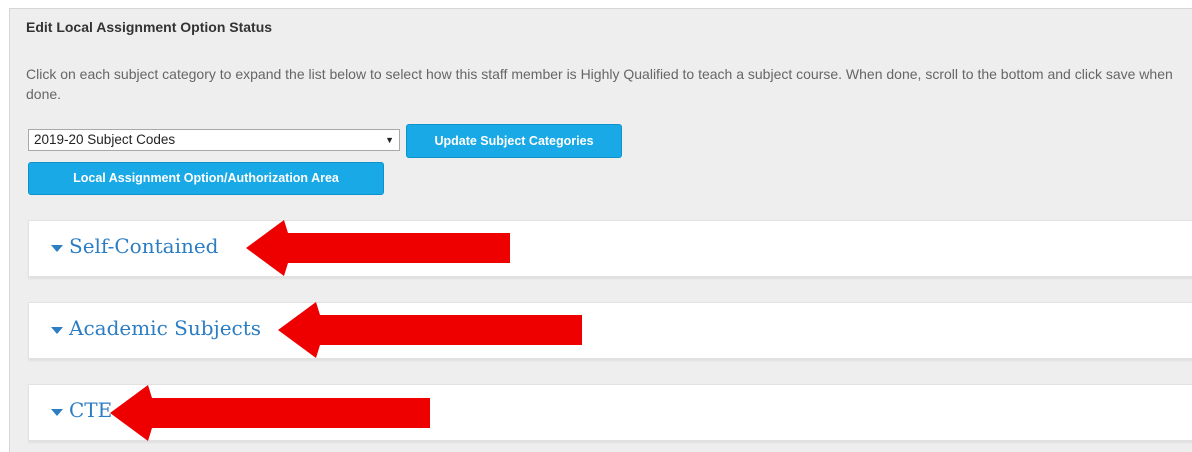 Image resolution: width=1192 pixels, height=452 pixels. Describe the element at coordinates (144, 246) in the screenshot. I see `section-label: Self-Contained` at that location.